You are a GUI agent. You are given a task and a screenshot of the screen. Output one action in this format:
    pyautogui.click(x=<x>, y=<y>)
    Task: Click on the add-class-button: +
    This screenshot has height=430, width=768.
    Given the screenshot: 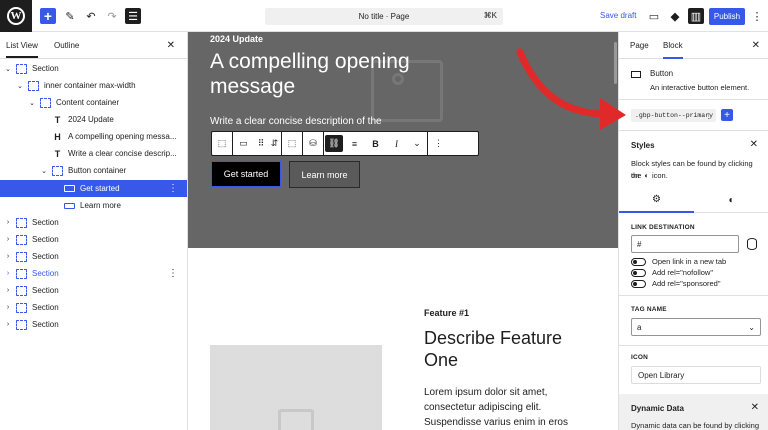 What is the action you would take?
    pyautogui.click(x=727, y=115)
    